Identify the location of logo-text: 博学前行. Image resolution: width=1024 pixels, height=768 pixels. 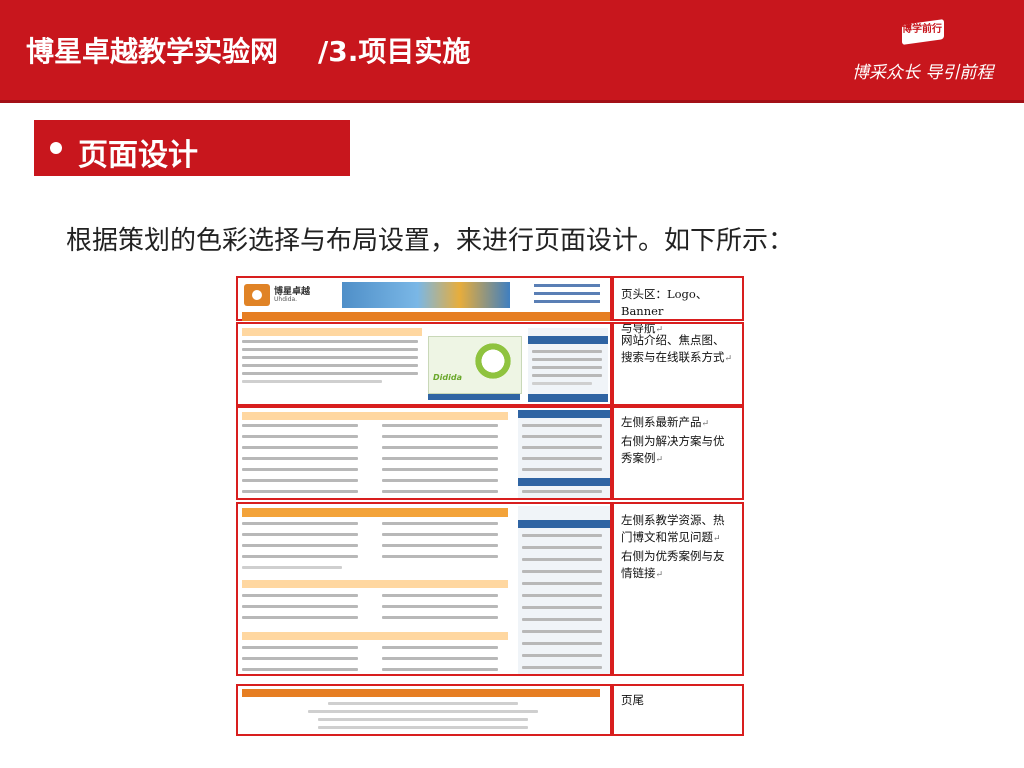
(922, 29).